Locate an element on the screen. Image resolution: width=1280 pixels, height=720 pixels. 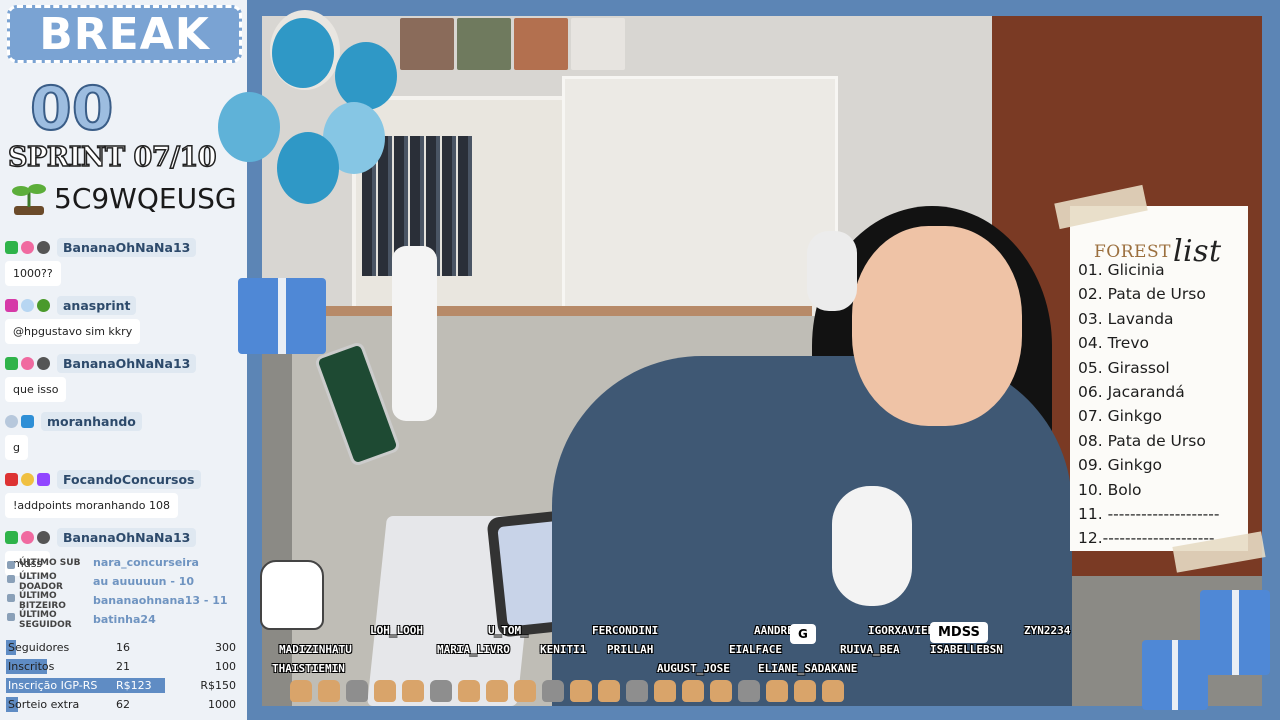
room-code: 5C9WQEUSG is located at coordinates (122, 198).